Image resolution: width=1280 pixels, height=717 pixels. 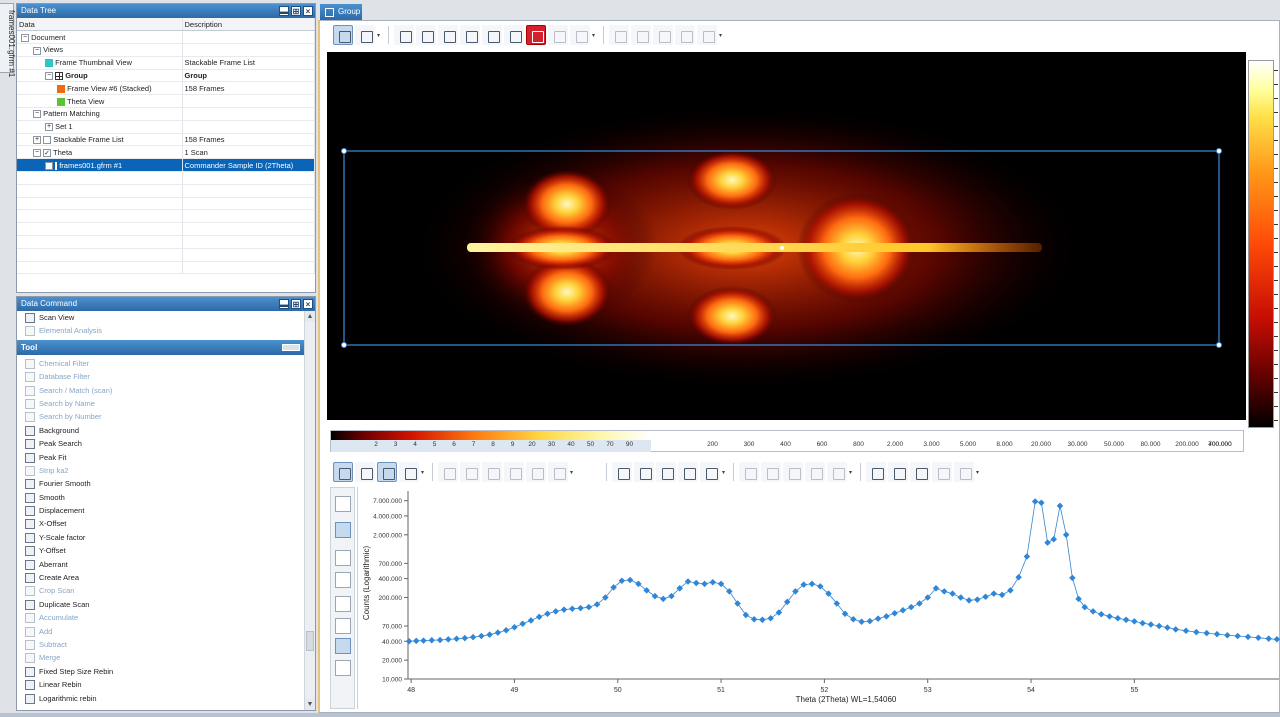 I want to click on command-item: Fourier Smooth, so click(x=161, y=483).